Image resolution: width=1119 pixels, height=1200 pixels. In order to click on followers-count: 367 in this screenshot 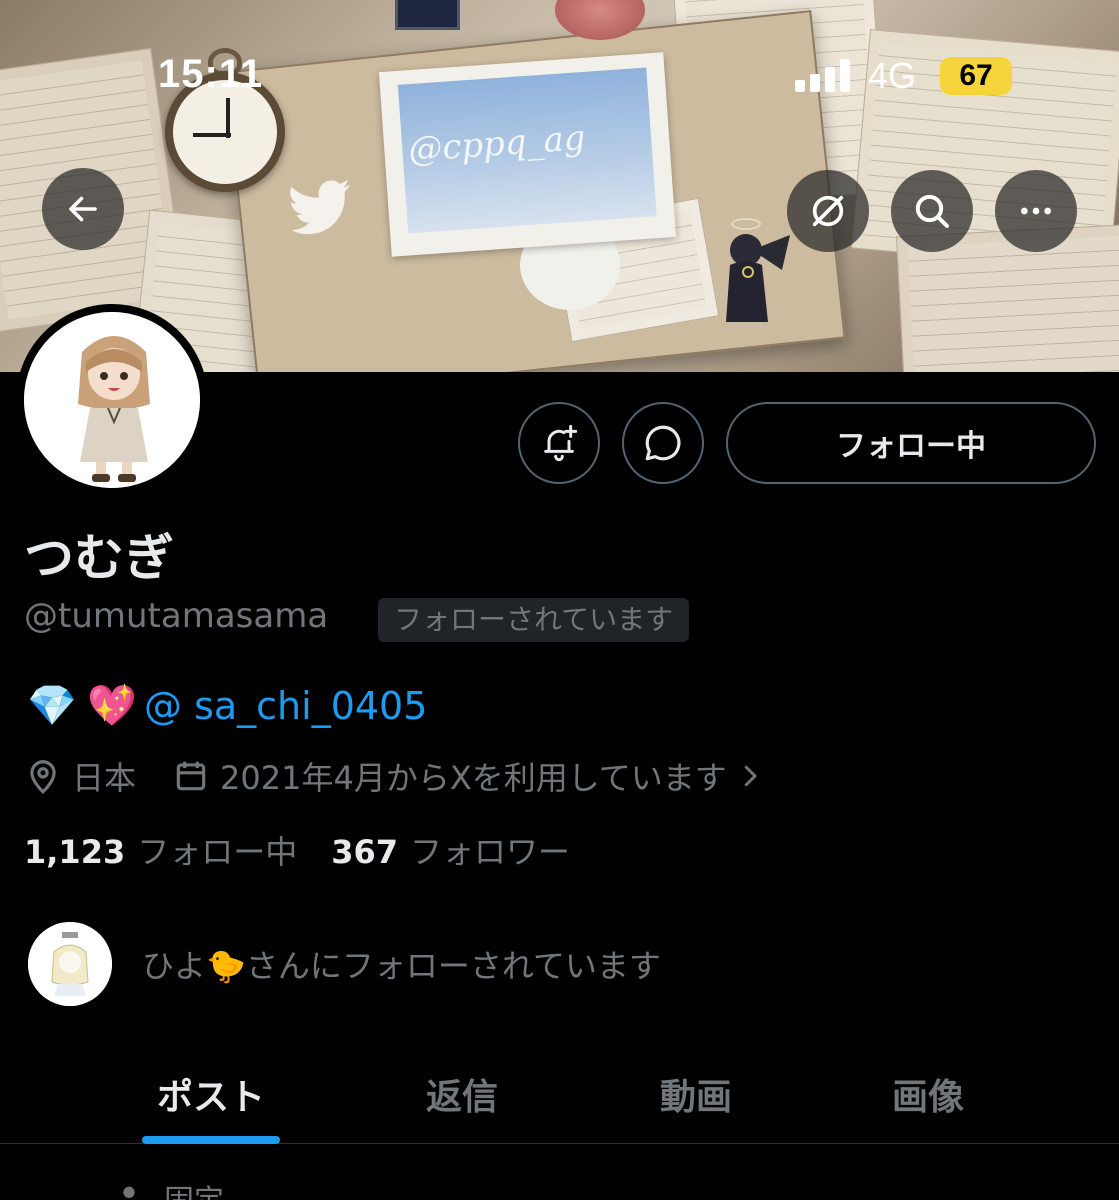, I will do `click(365, 852)`.